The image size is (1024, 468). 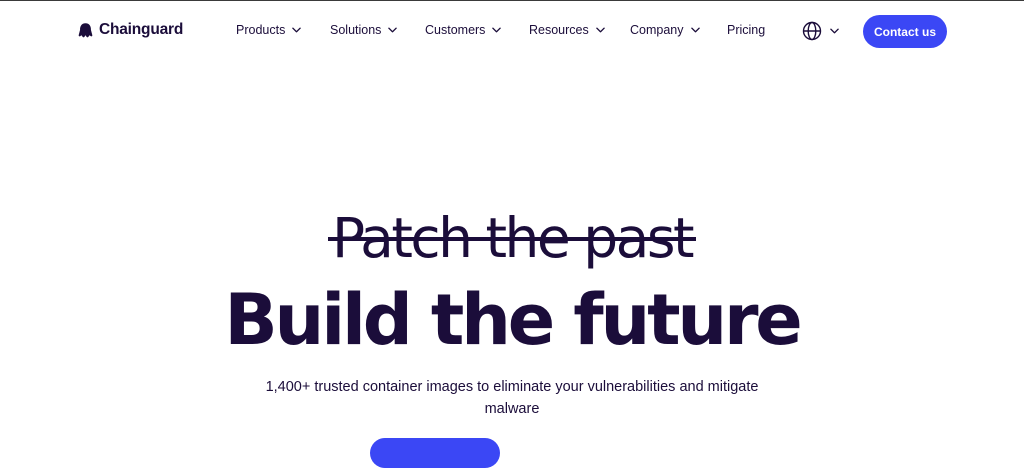 I want to click on chainguard-logo: Chainguard, so click(x=130, y=30).